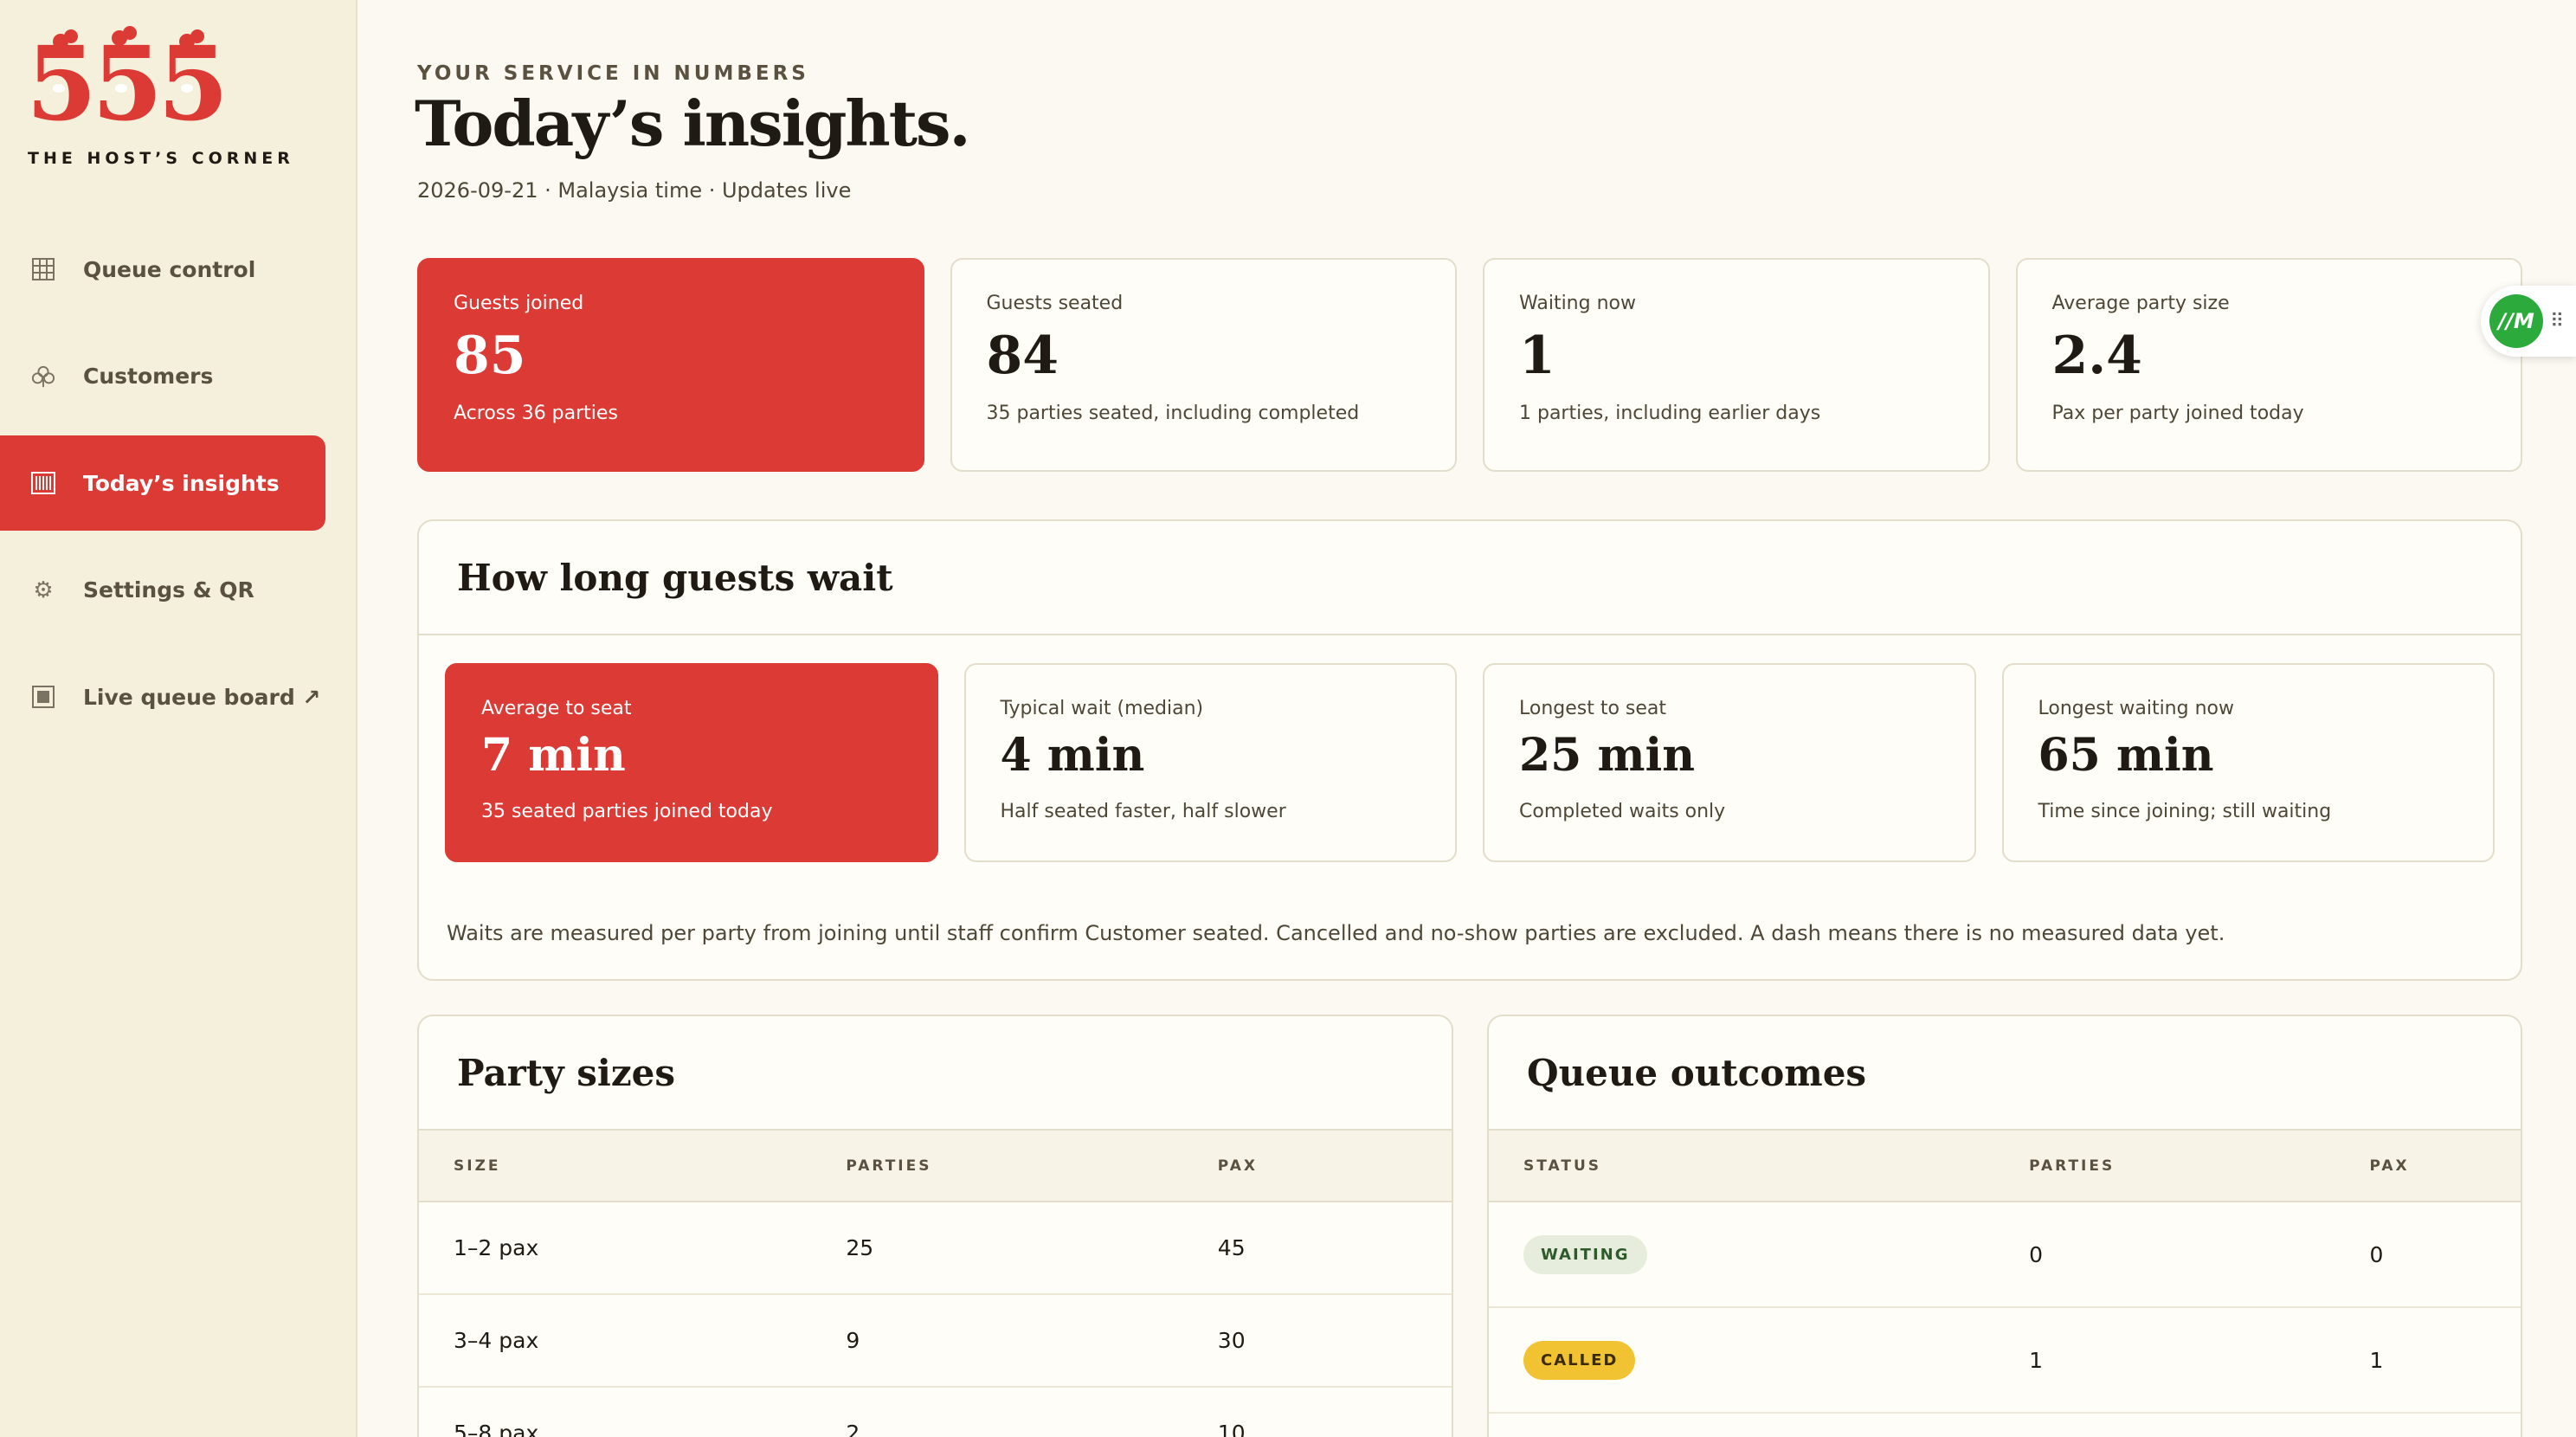 Image resolution: width=2576 pixels, height=1437 pixels. I want to click on stat-label: Typical wait (median), so click(1102, 708).